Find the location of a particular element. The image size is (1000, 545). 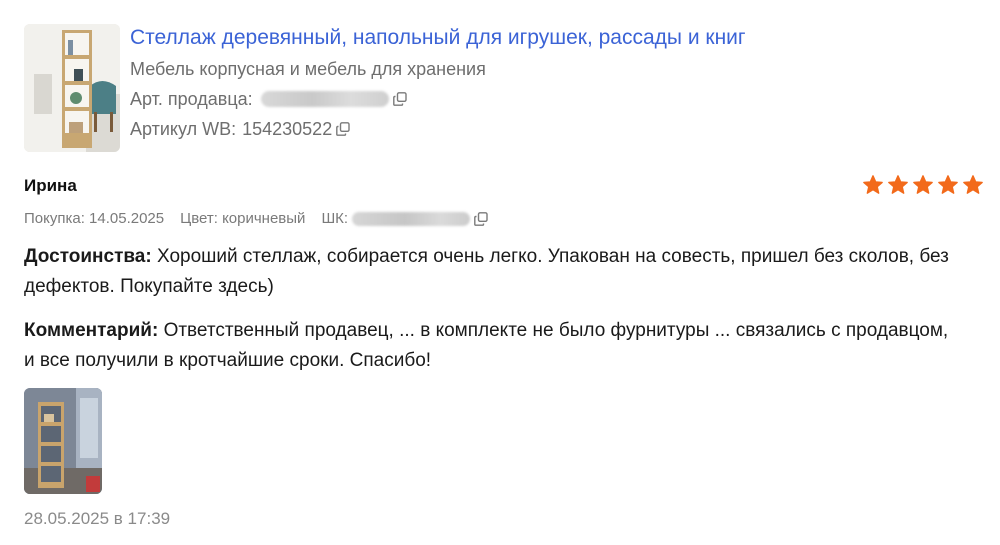

bookshelf-product-photo-icon is located at coordinates (72, 88).